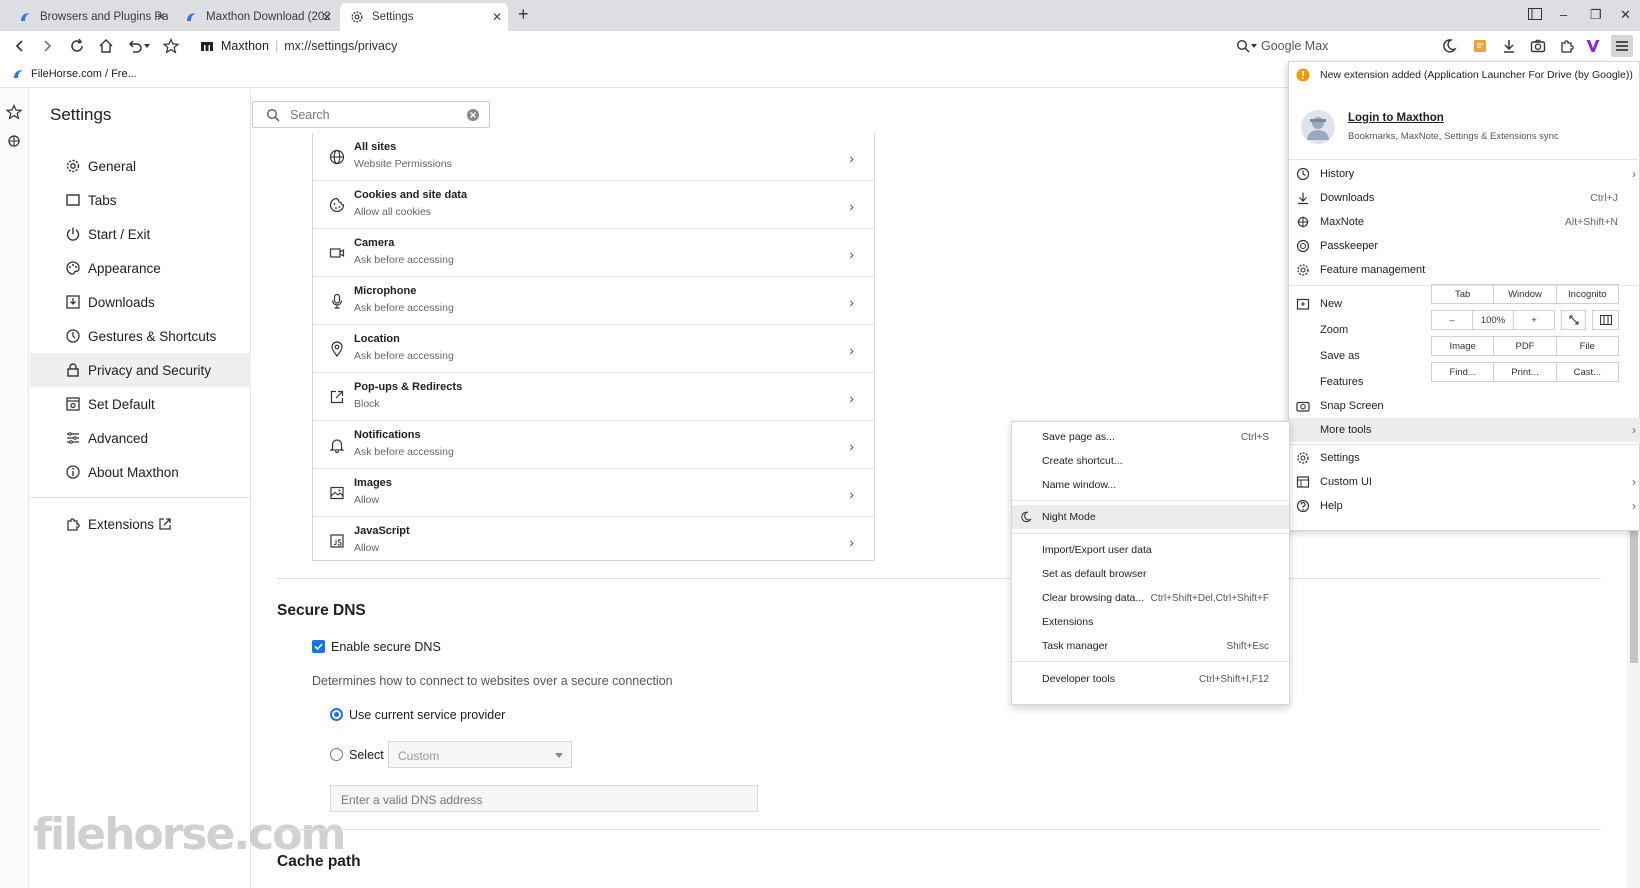  Describe the element at coordinates (1525, 346) in the screenshot. I see `save-as-pdf-option: PDF` at that location.